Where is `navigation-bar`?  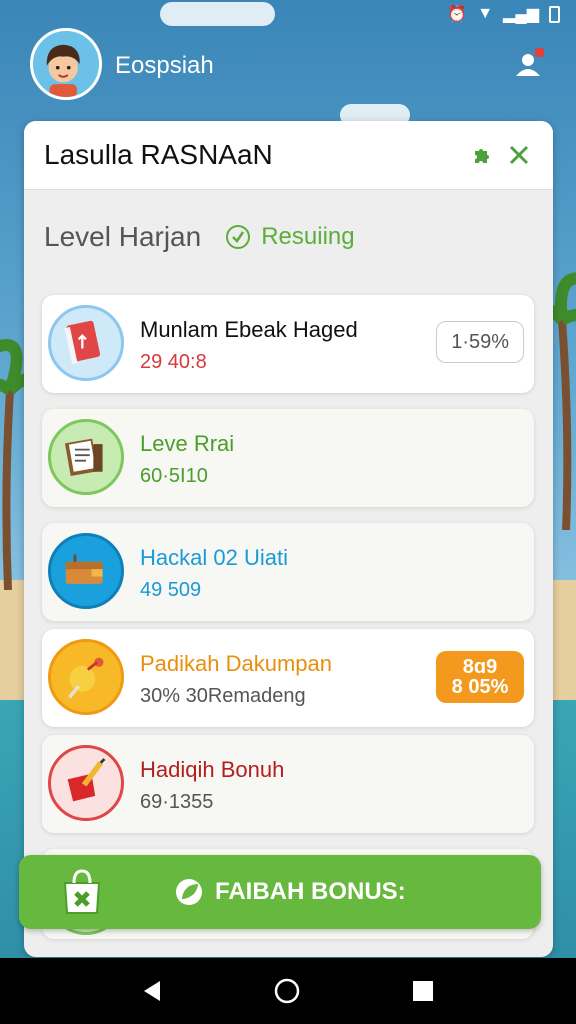 navigation-bar is located at coordinates (288, 991).